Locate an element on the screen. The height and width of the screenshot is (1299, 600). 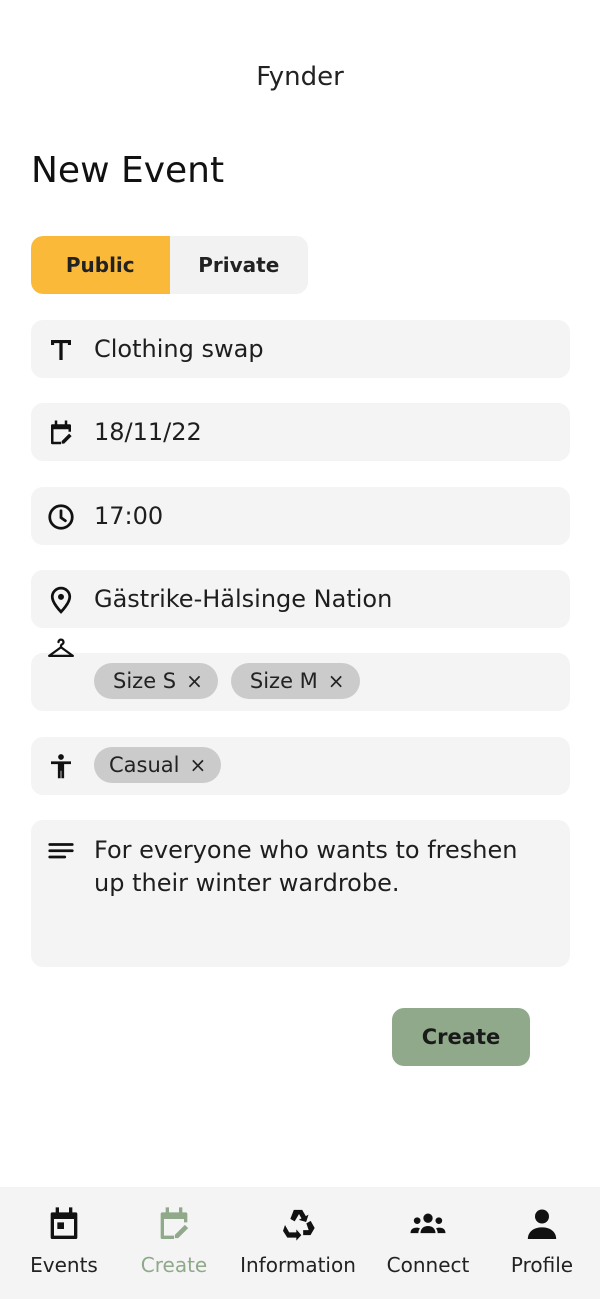
nav-item-create: Create is located at coordinates (174, 1243).